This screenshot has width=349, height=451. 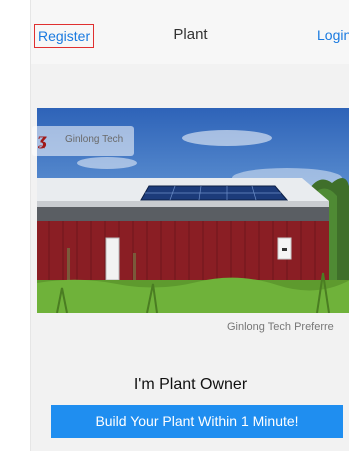 I want to click on brand-name: Ginlong Tech, so click(x=94, y=139).